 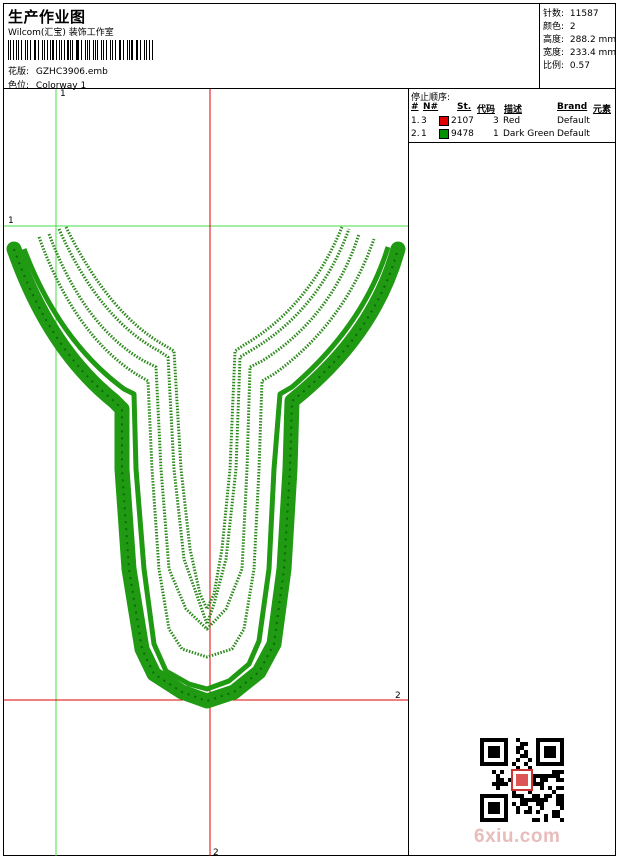 I want to click on row-1-needle: 3, so click(x=424, y=121).